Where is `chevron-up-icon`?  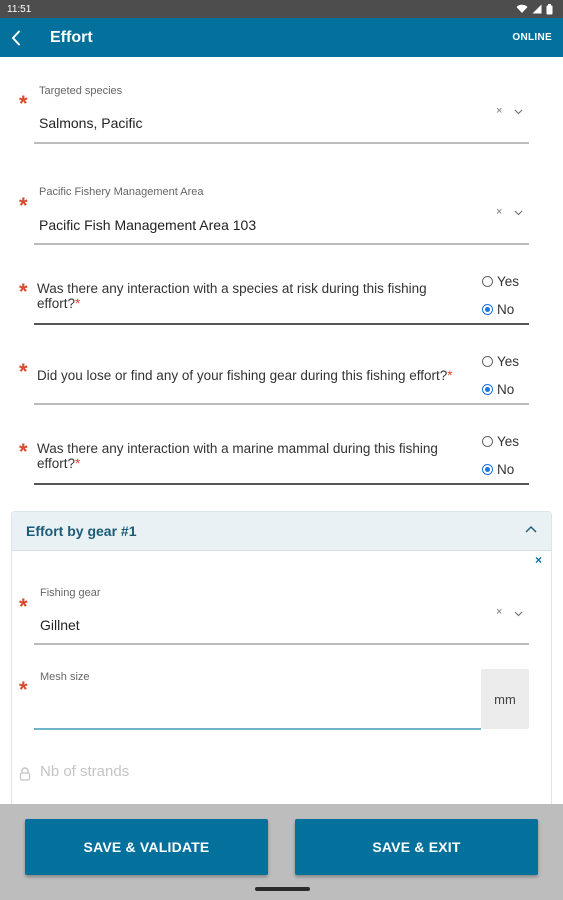
chevron-up-icon is located at coordinates (531, 529).